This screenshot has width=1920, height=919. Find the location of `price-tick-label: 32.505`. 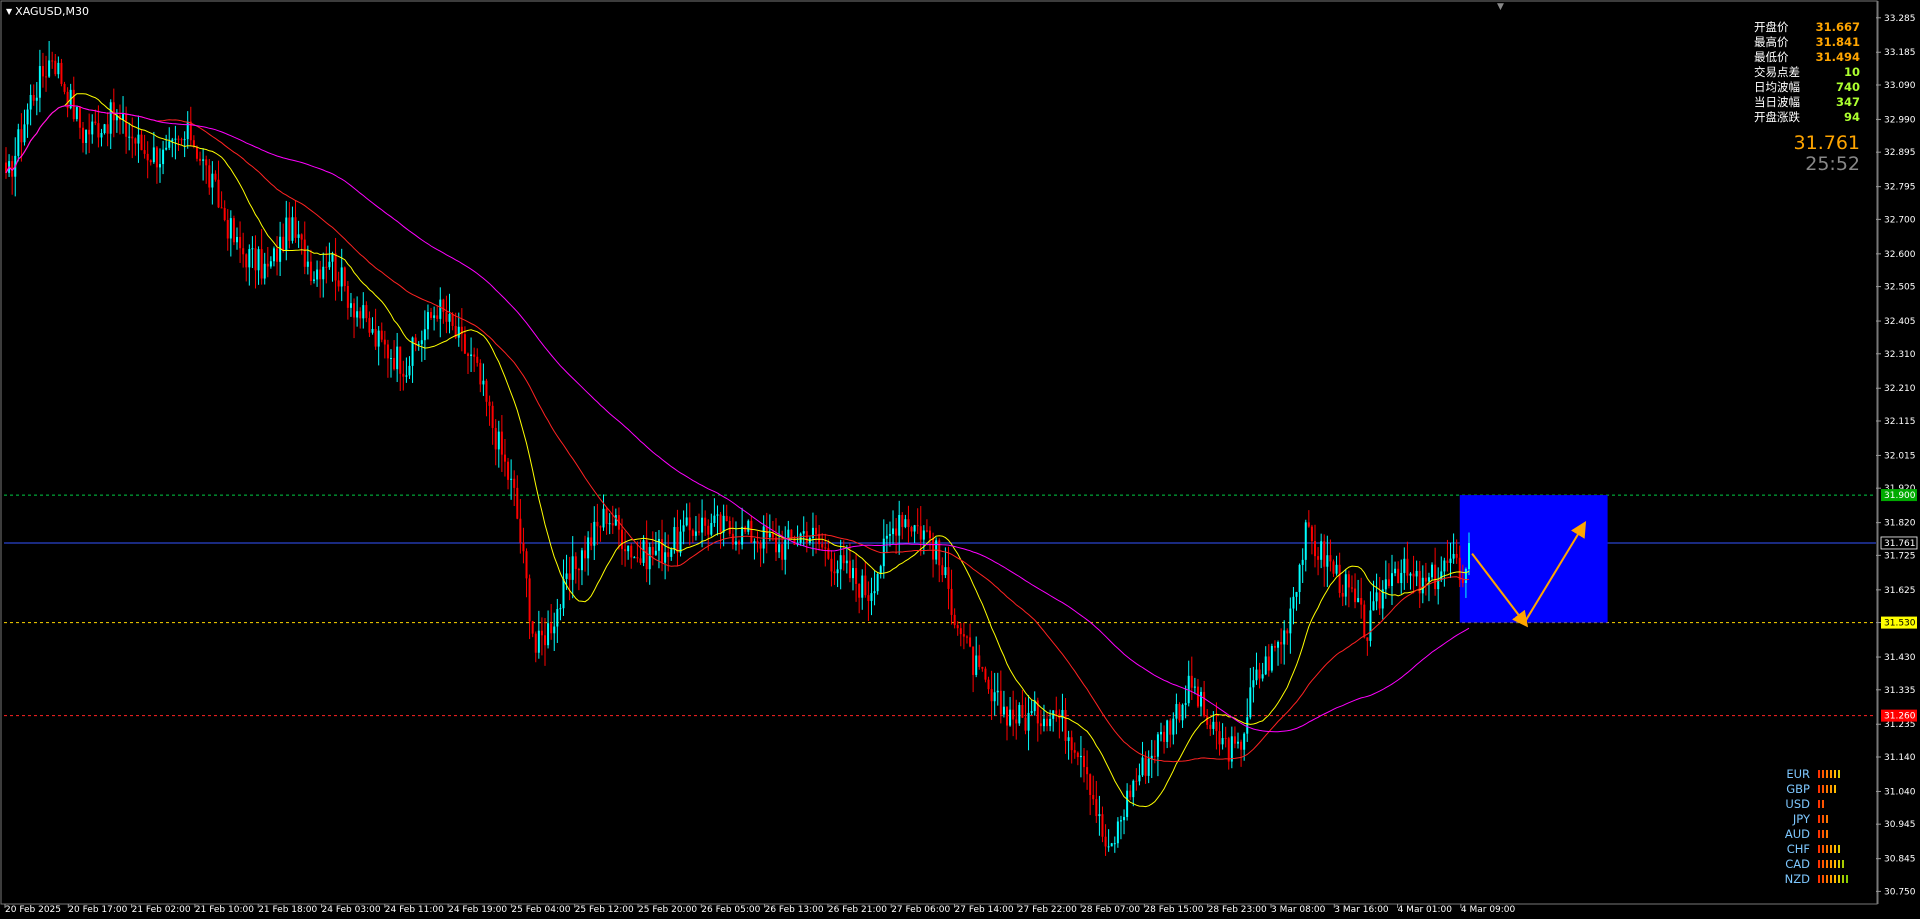

price-tick-label: 32.505 is located at coordinates (1900, 288).